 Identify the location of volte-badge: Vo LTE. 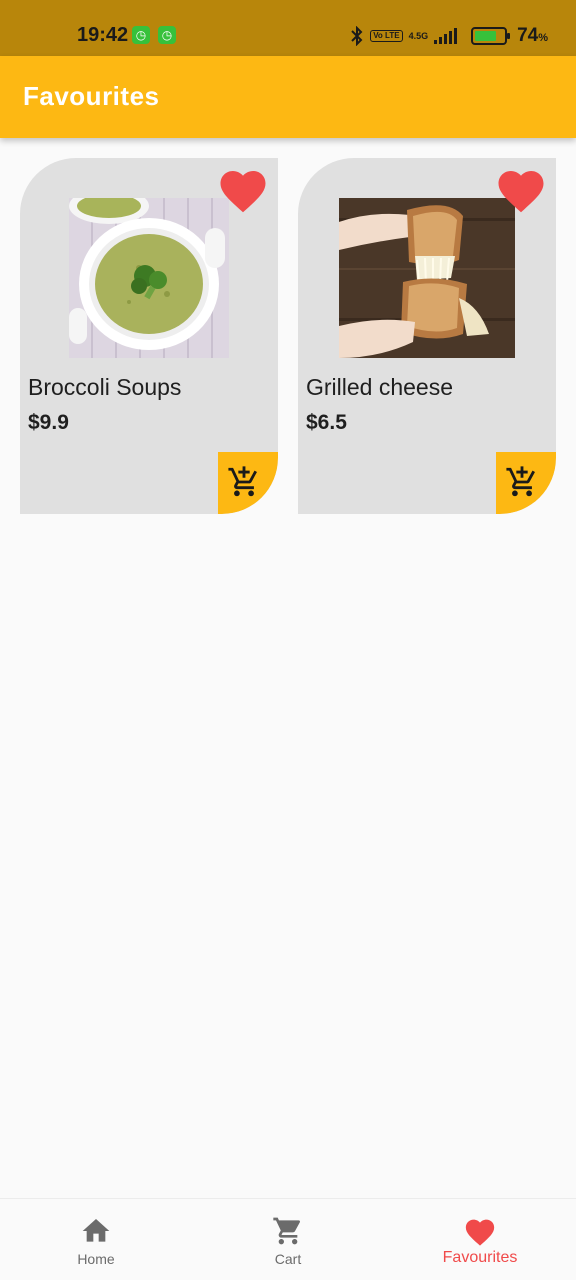
(386, 36).